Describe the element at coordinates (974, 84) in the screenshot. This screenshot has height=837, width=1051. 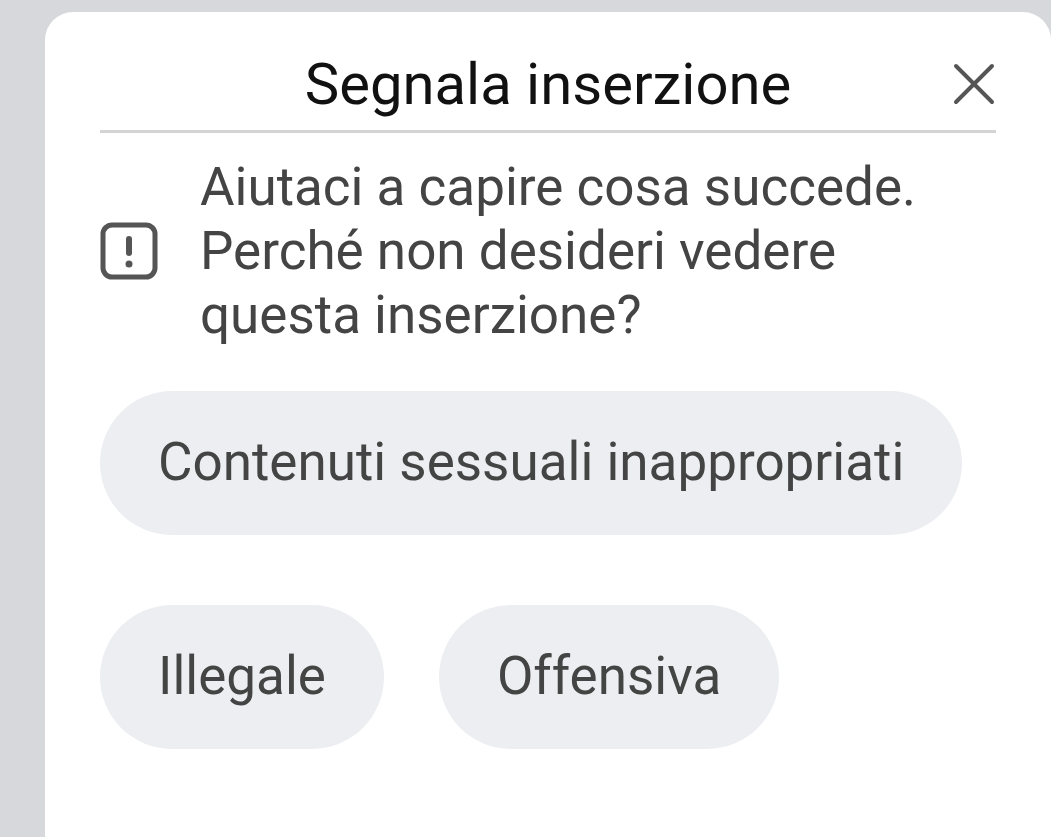
I see `close-icon` at that location.